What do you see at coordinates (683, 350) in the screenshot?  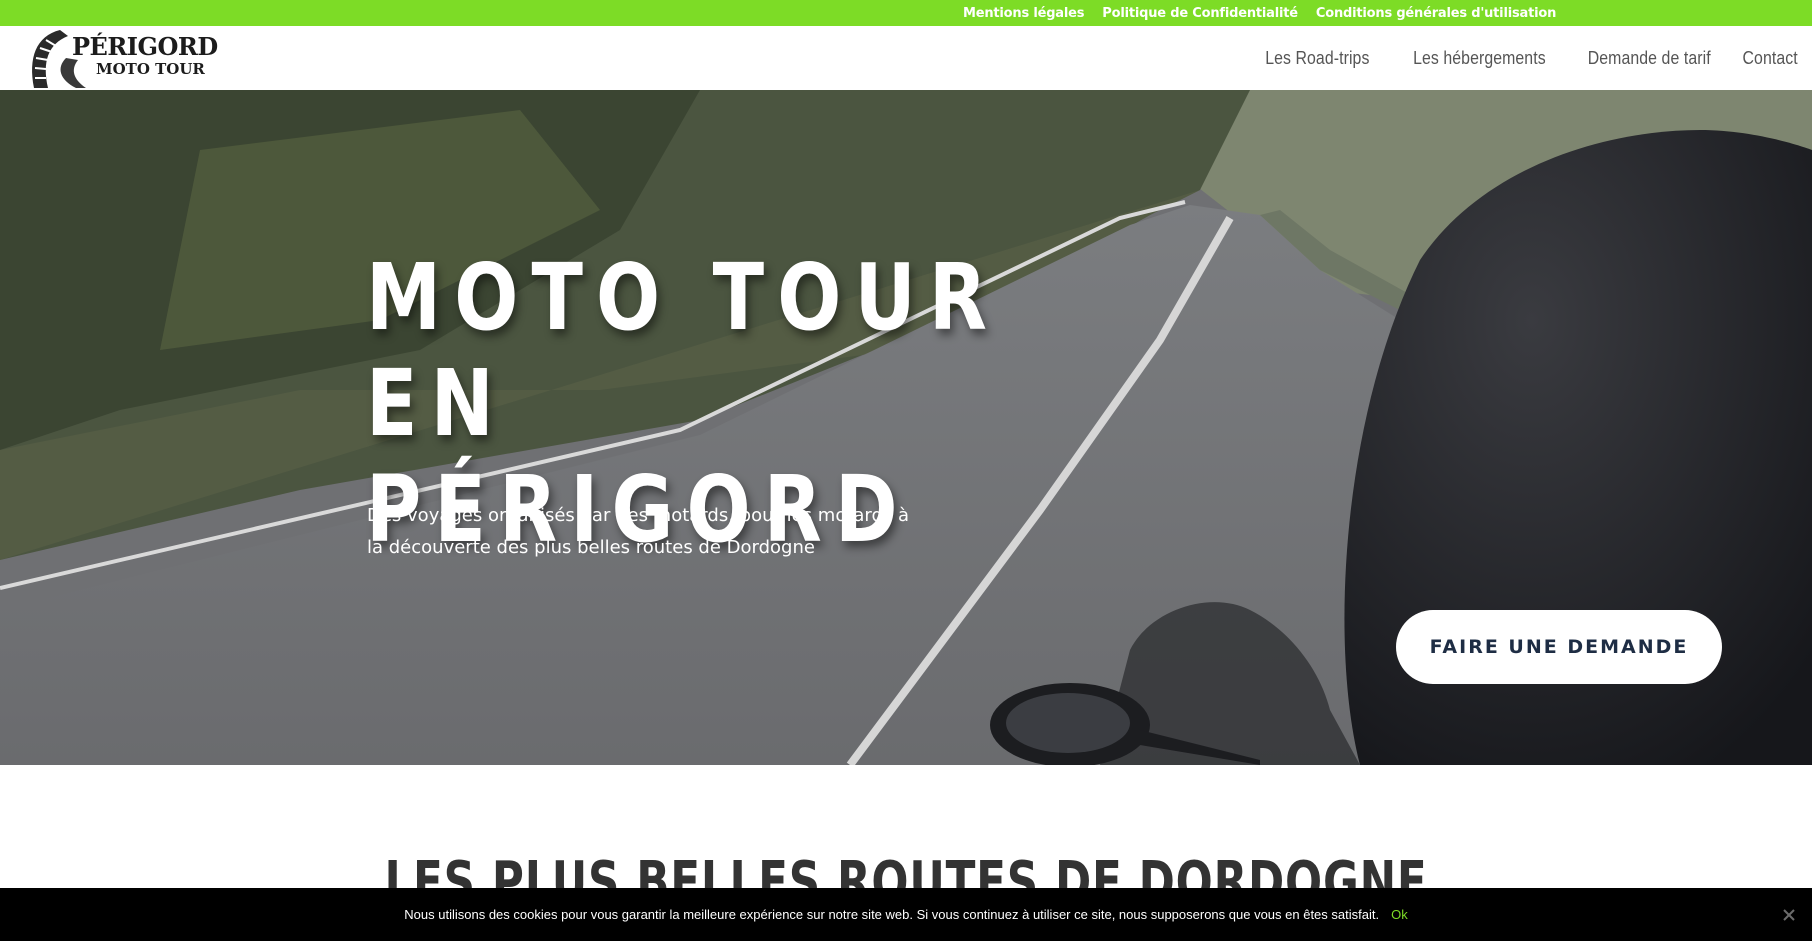 I see `hero-title-line1: MOTO TOUR EN` at bounding box center [683, 350].